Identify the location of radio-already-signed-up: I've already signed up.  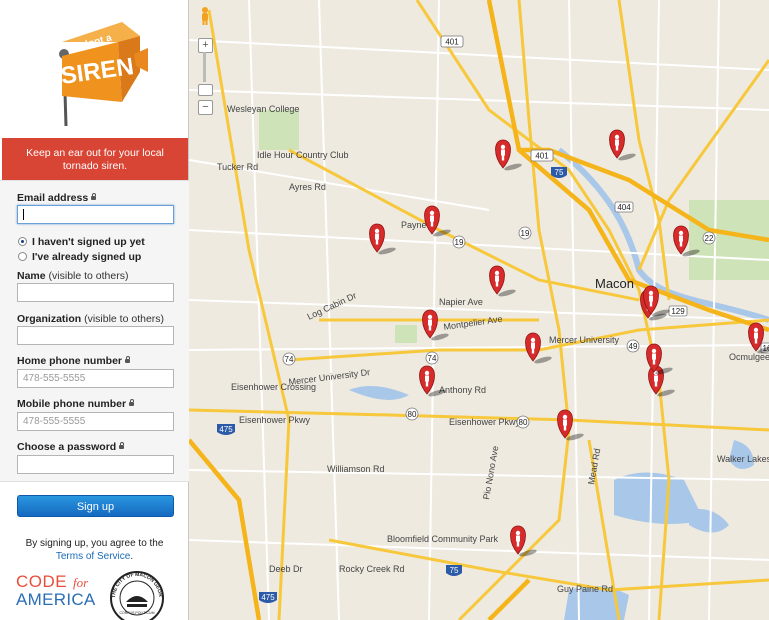
(79, 257).